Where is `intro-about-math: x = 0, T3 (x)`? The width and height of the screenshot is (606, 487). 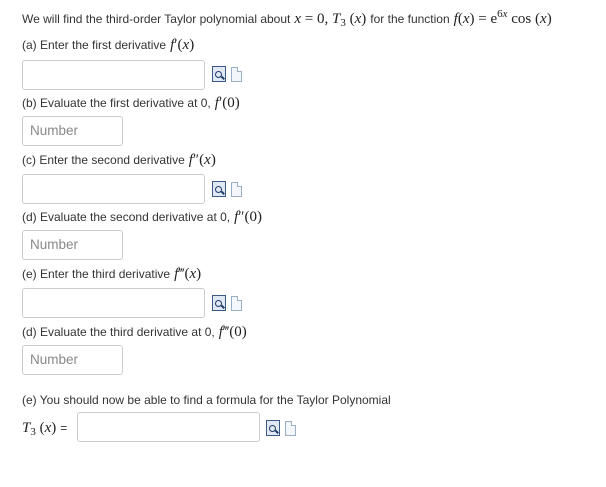 intro-about-math: x = 0, T3 (x) is located at coordinates (330, 20).